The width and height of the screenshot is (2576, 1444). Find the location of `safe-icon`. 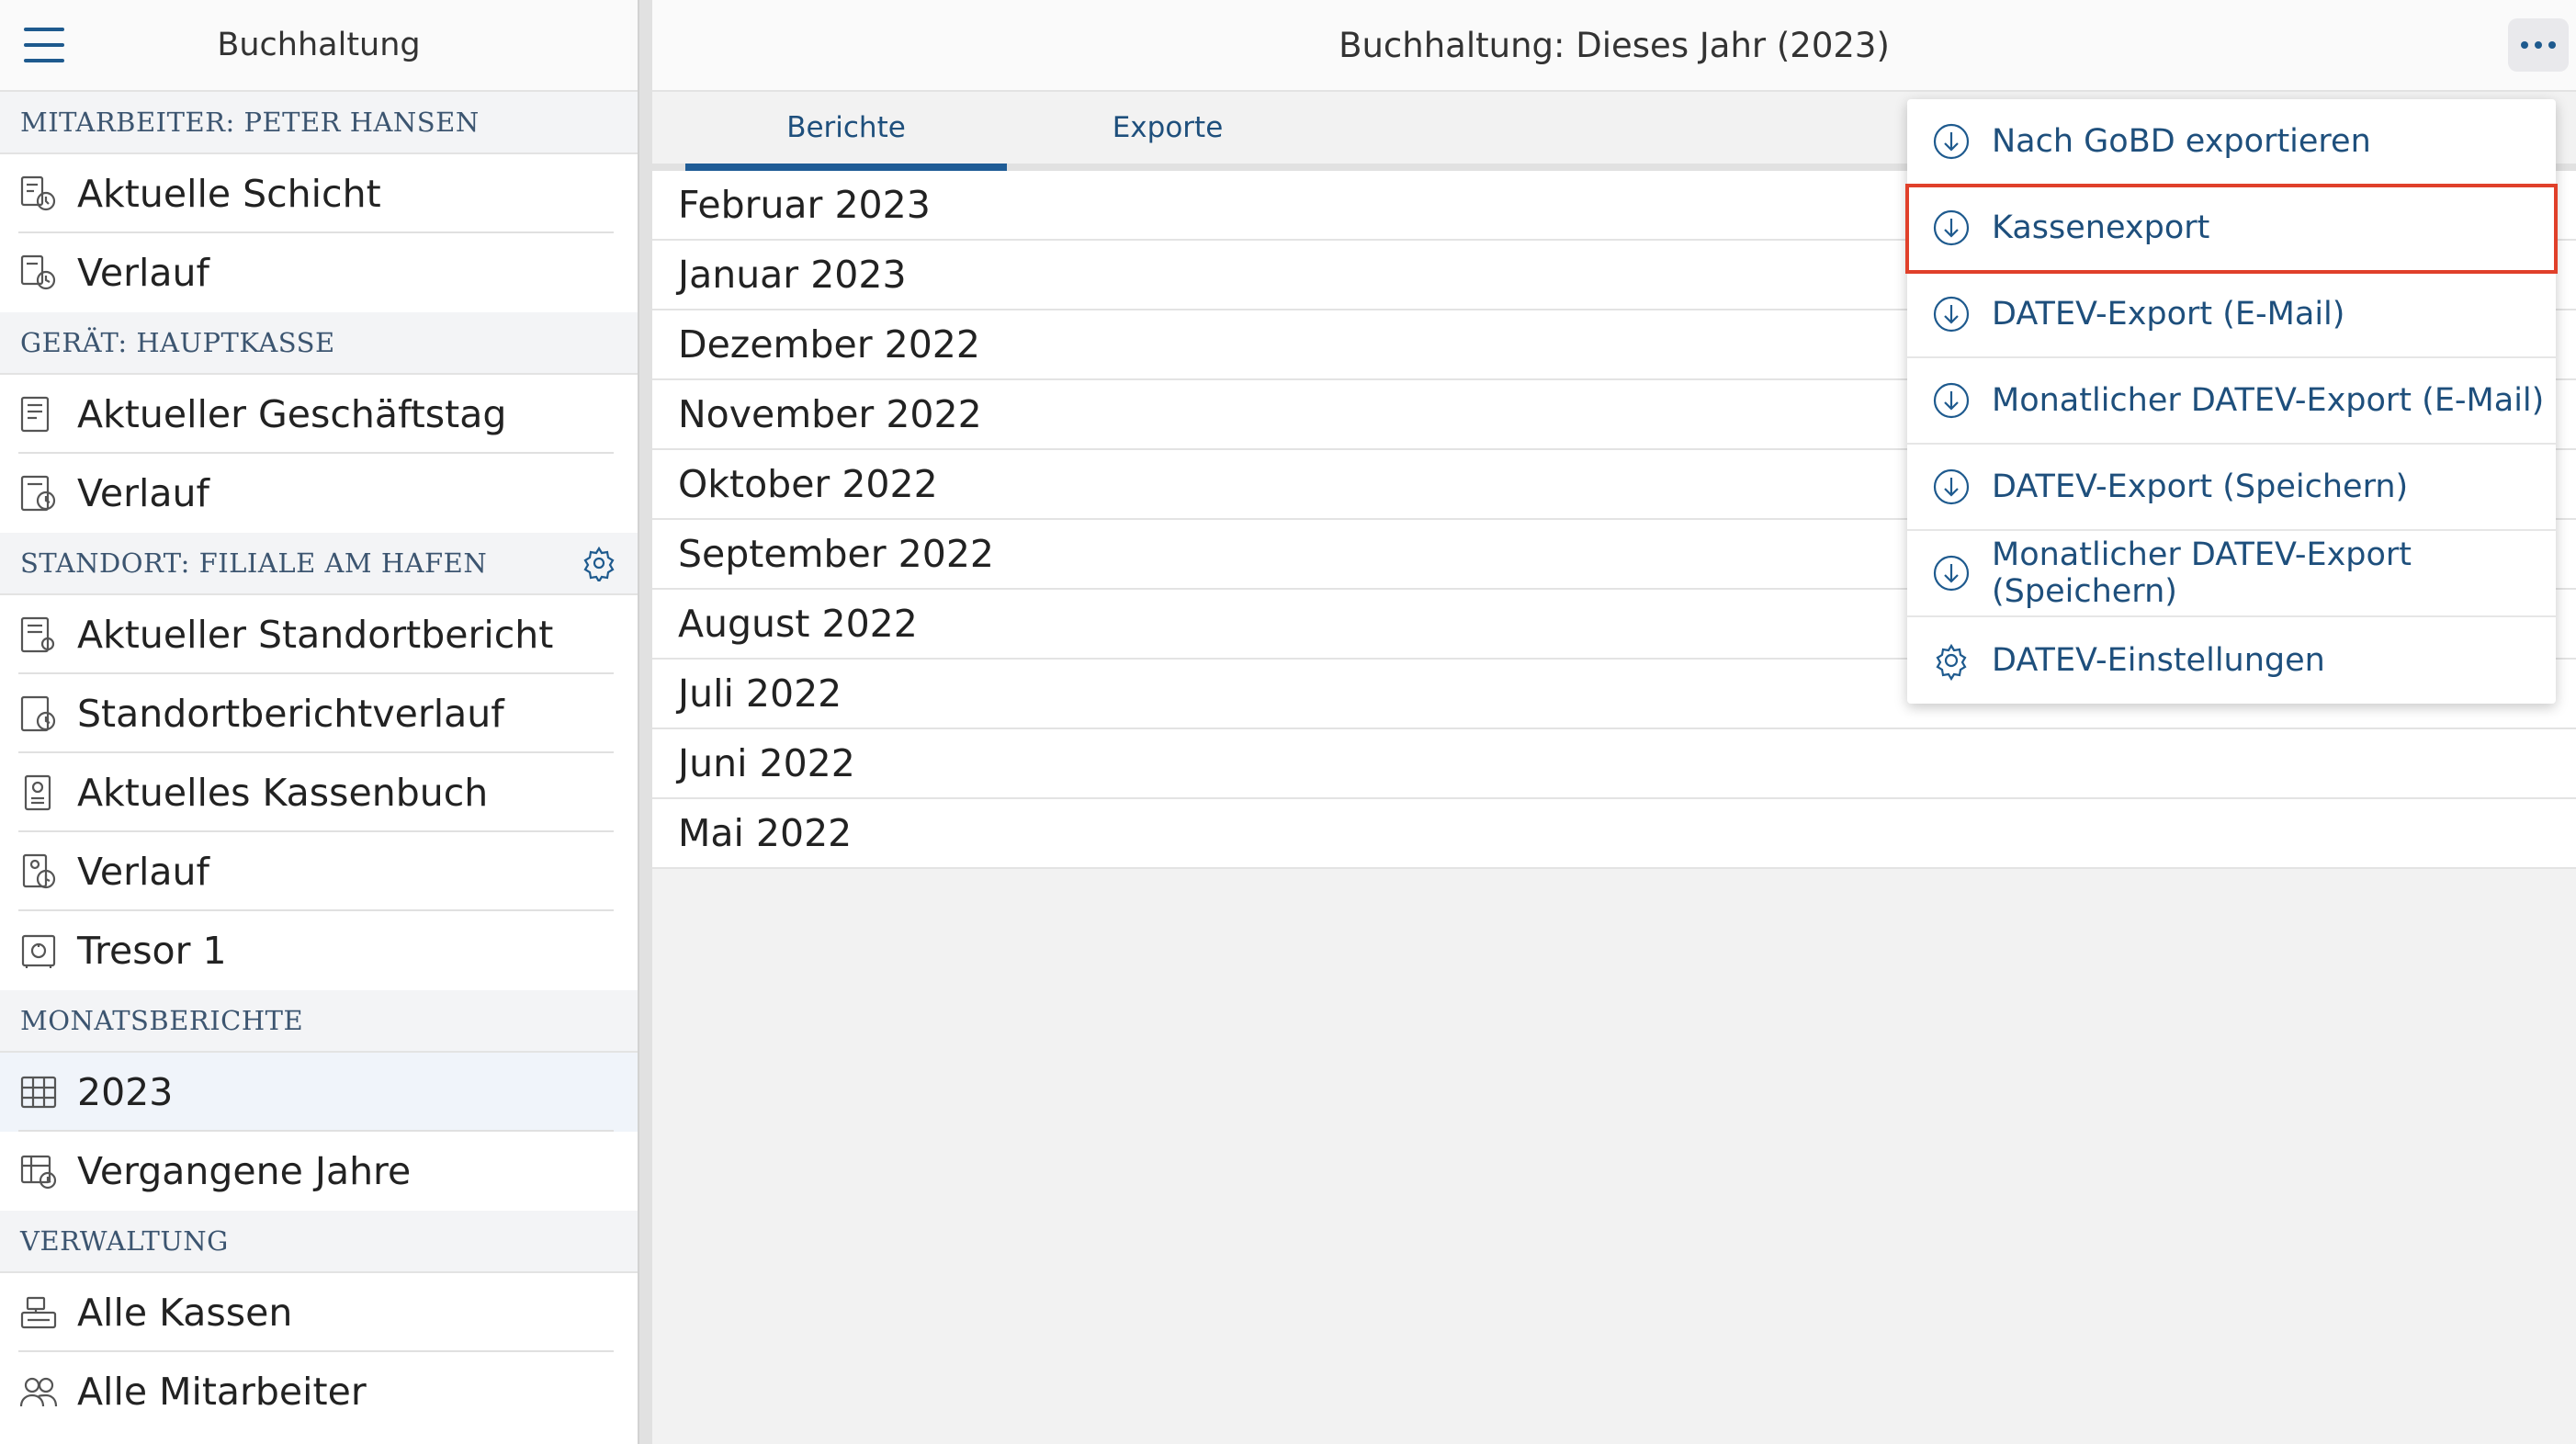

safe-icon is located at coordinates (38, 951).